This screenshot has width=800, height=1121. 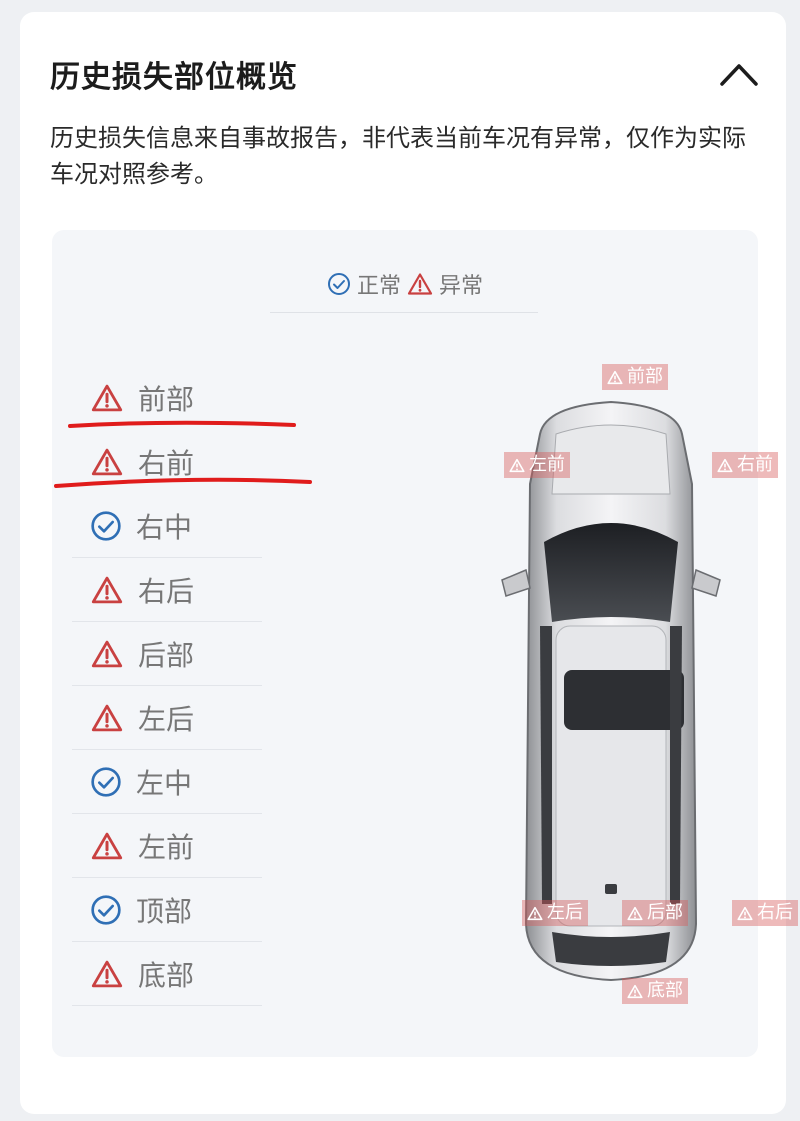 What do you see at coordinates (547, 464) in the screenshot?
I see `car-tag-left-front-label: 左前` at bounding box center [547, 464].